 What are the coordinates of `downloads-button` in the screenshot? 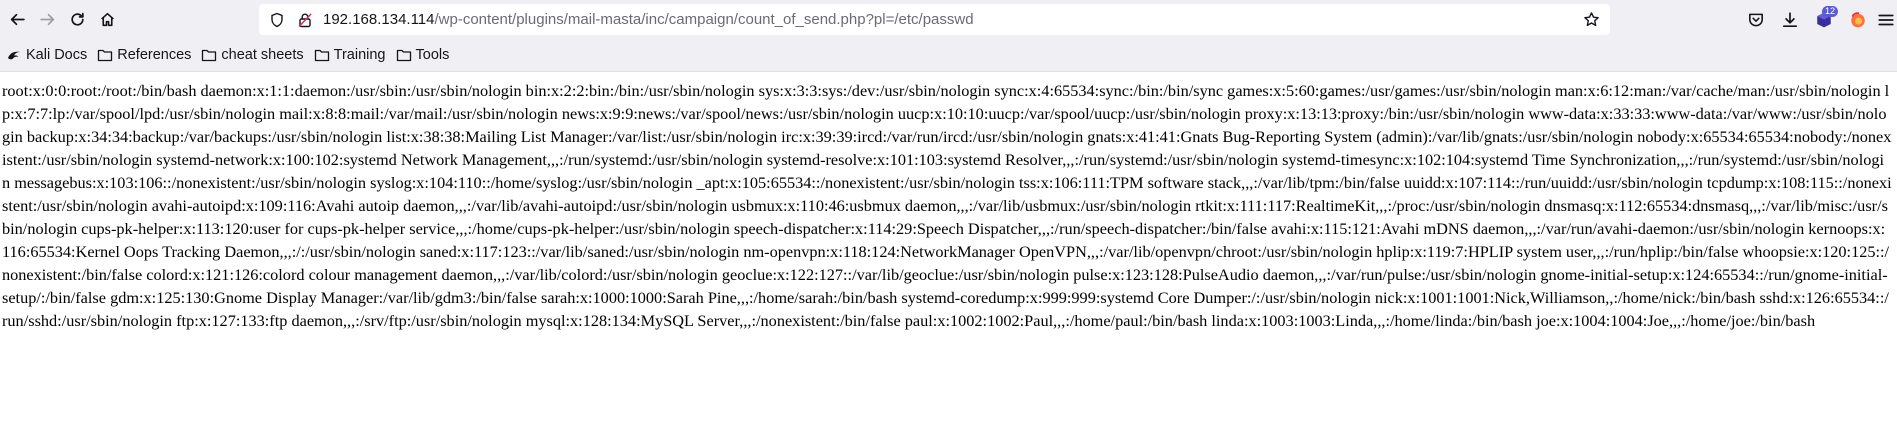 It's located at (1790, 20).